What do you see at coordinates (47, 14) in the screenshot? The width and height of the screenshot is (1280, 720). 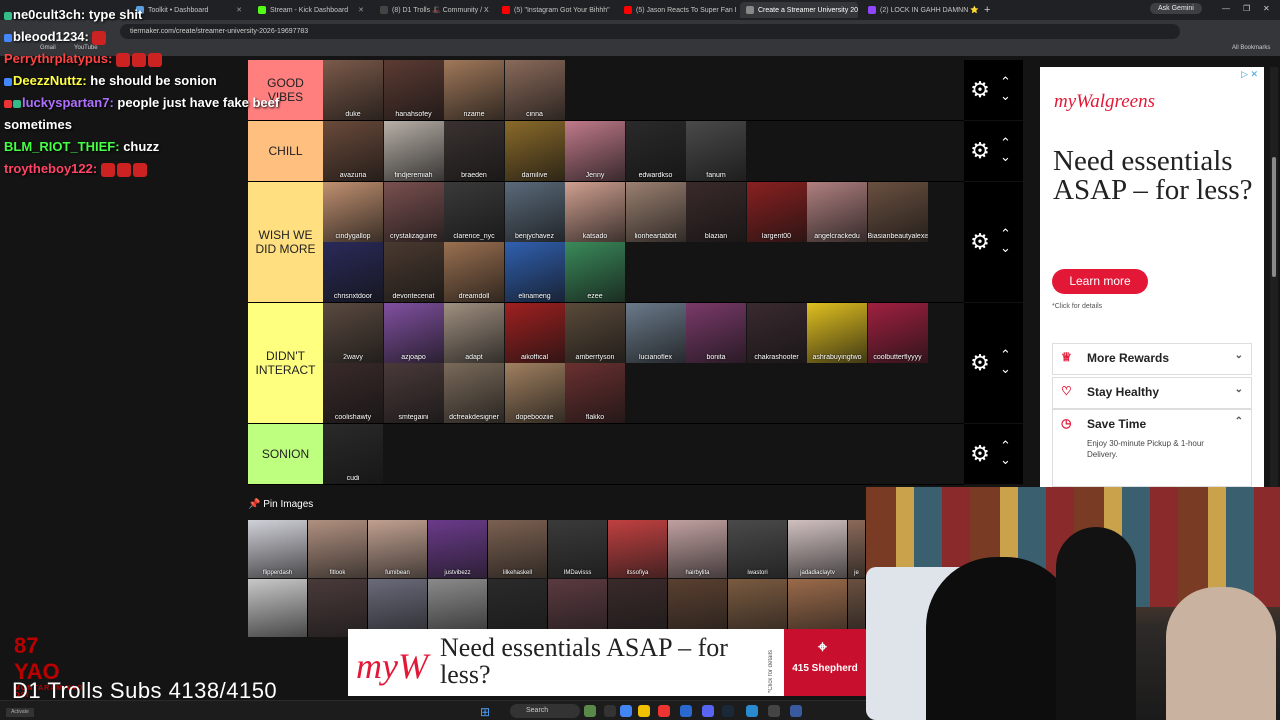 I see `chat-username: ne0cult3ch` at bounding box center [47, 14].